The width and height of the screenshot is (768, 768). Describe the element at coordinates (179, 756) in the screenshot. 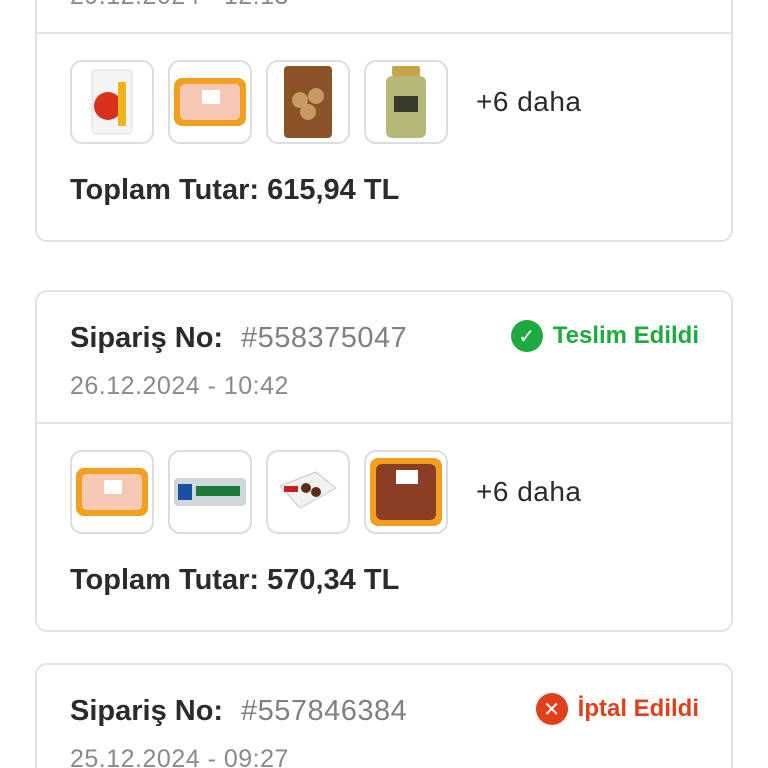

I see `order-date: 25.12.2024 - 09:27` at that location.